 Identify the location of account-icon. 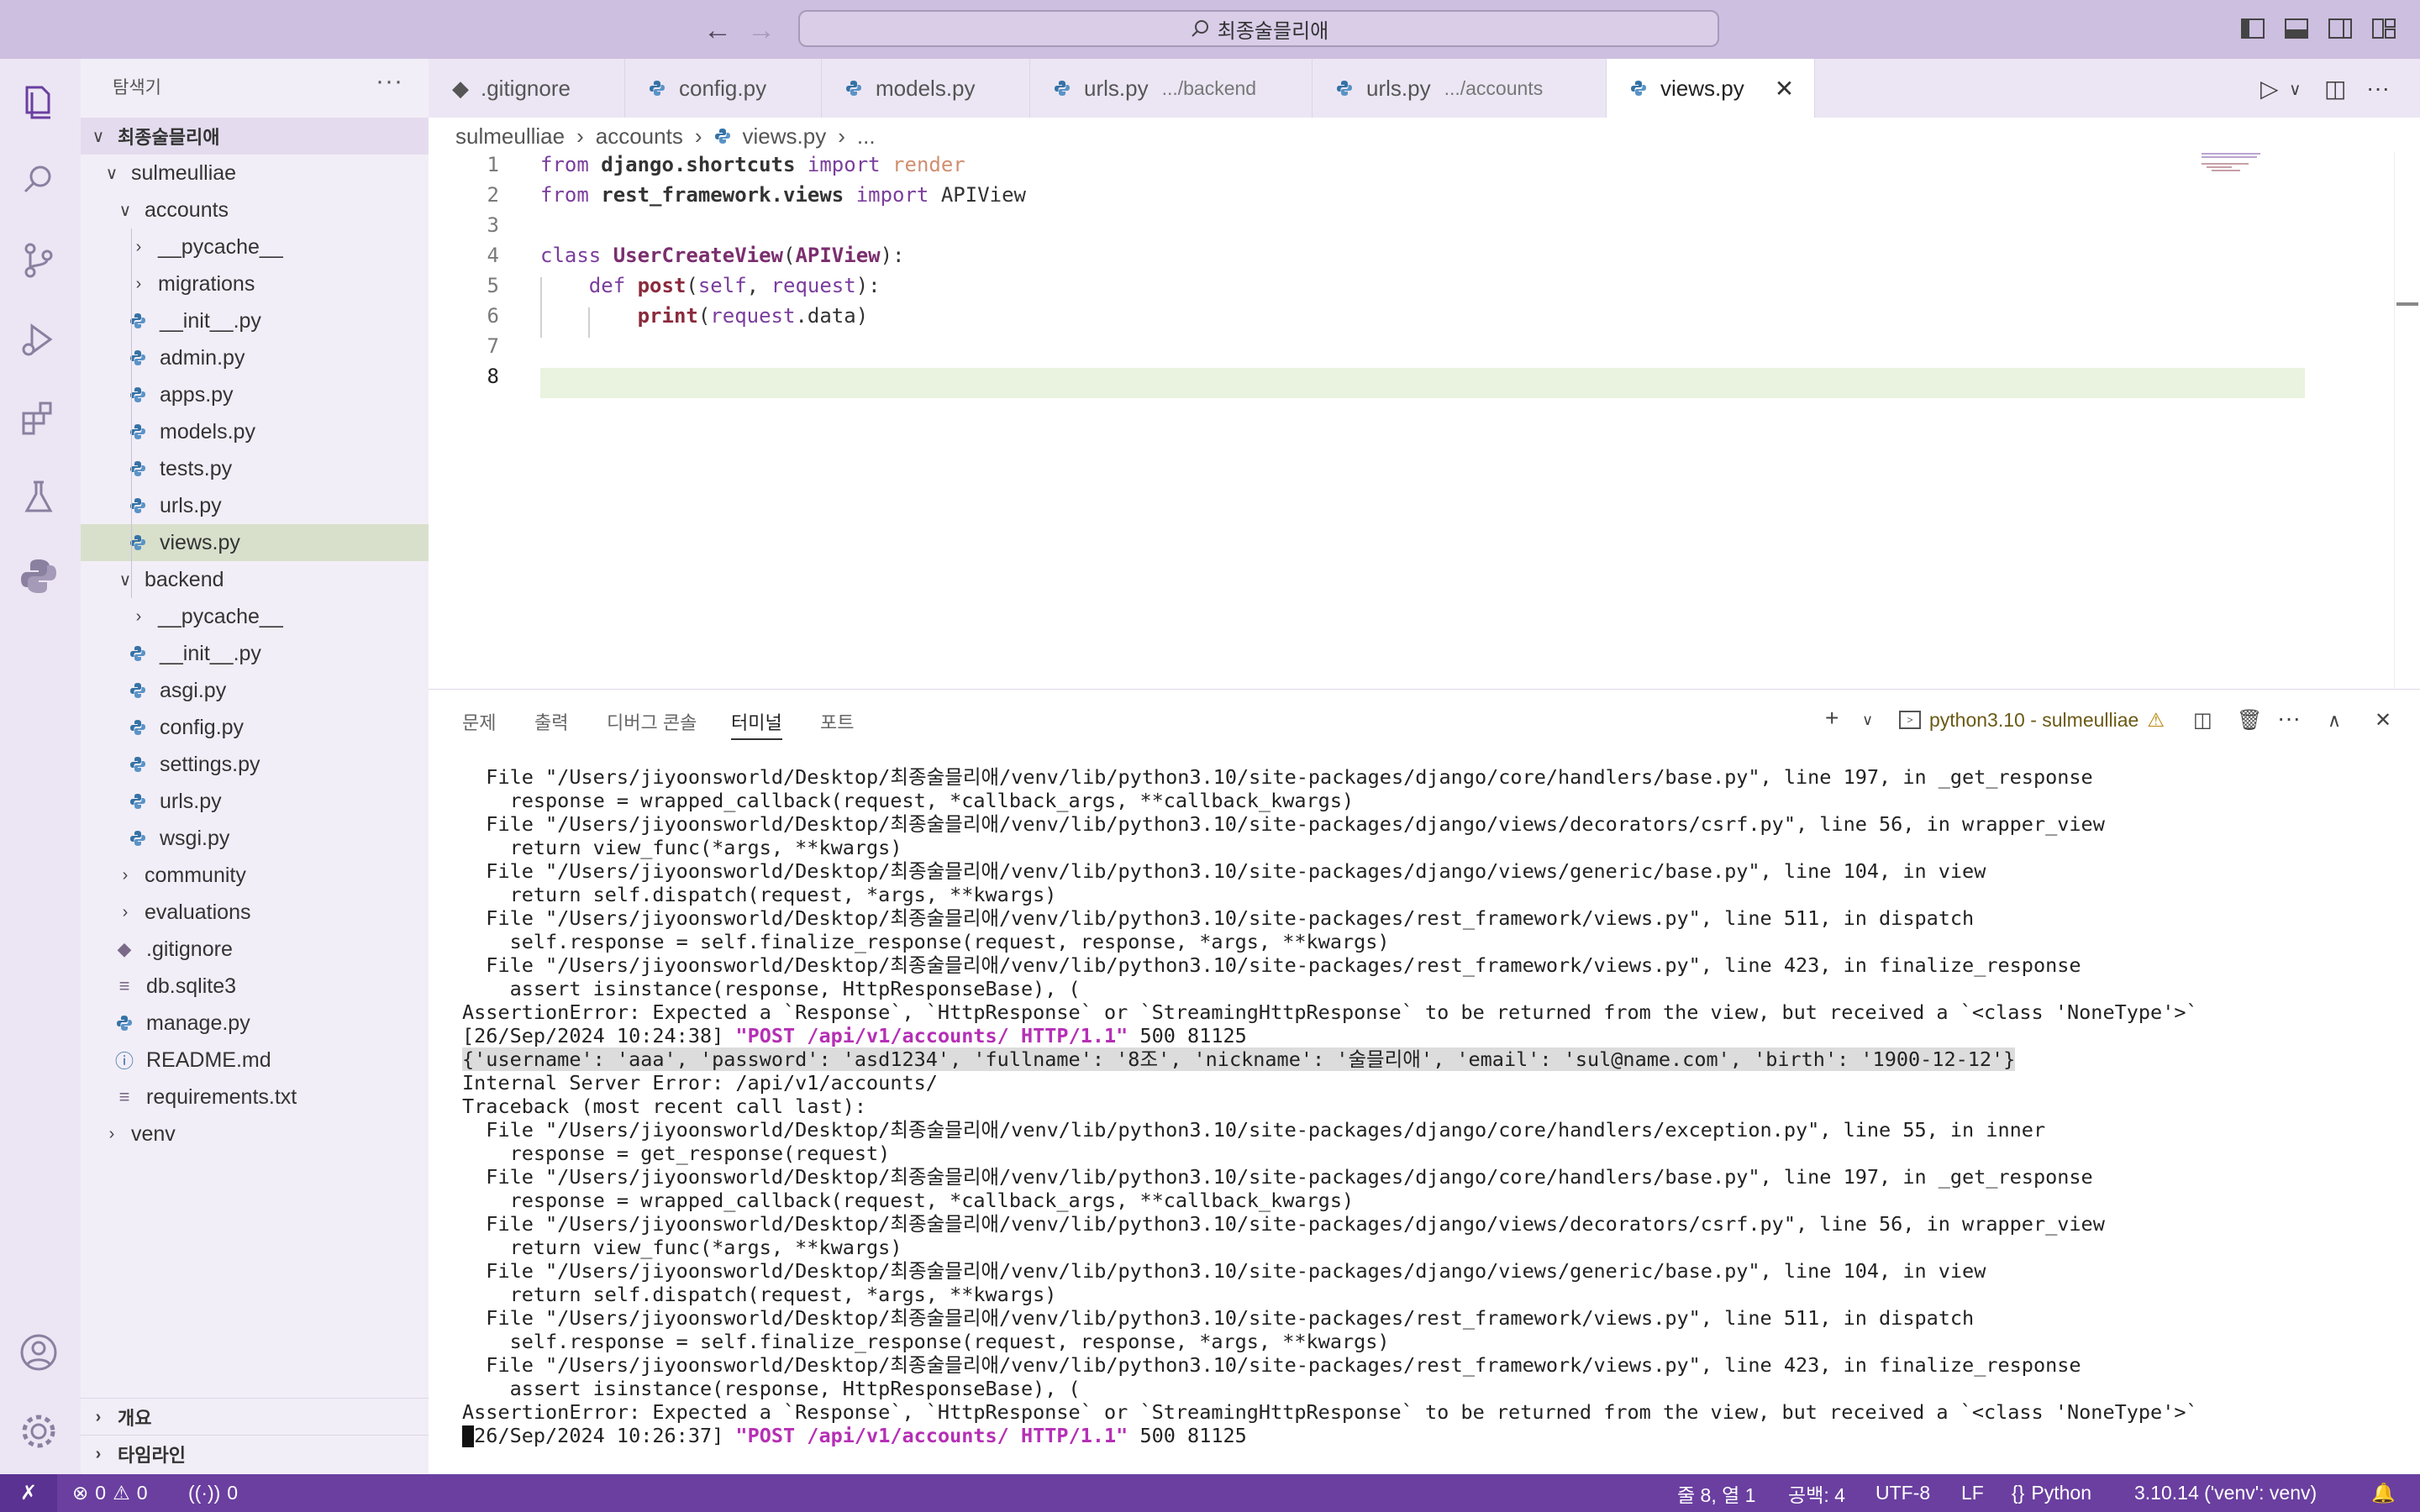
(40, 1354).